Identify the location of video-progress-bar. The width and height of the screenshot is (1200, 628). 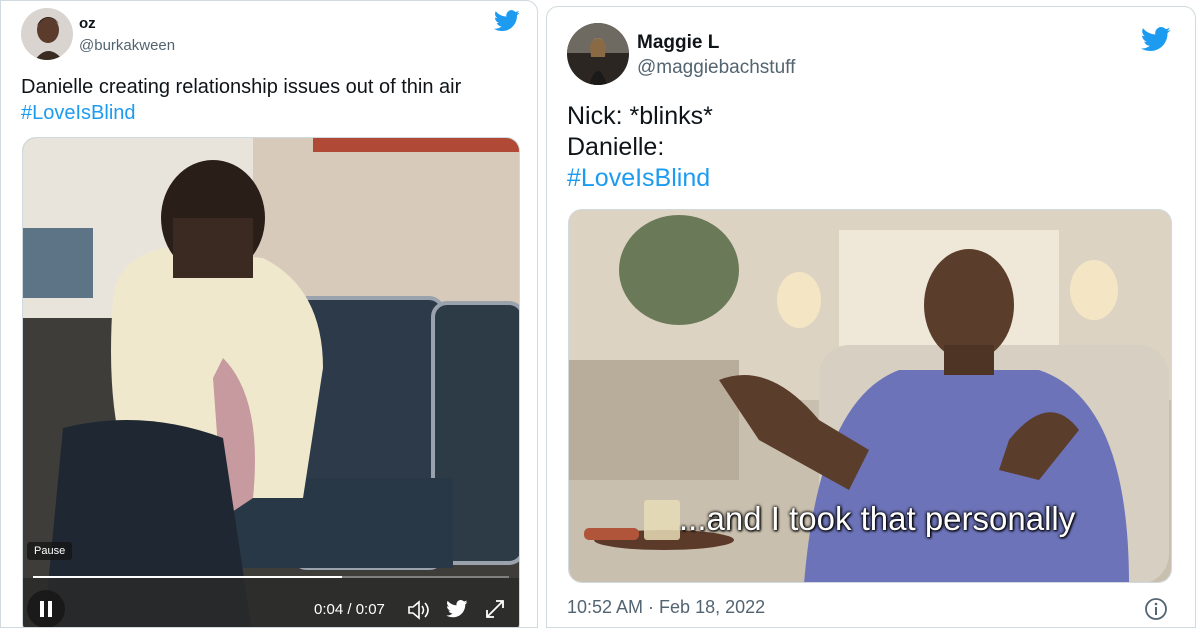
(271, 577).